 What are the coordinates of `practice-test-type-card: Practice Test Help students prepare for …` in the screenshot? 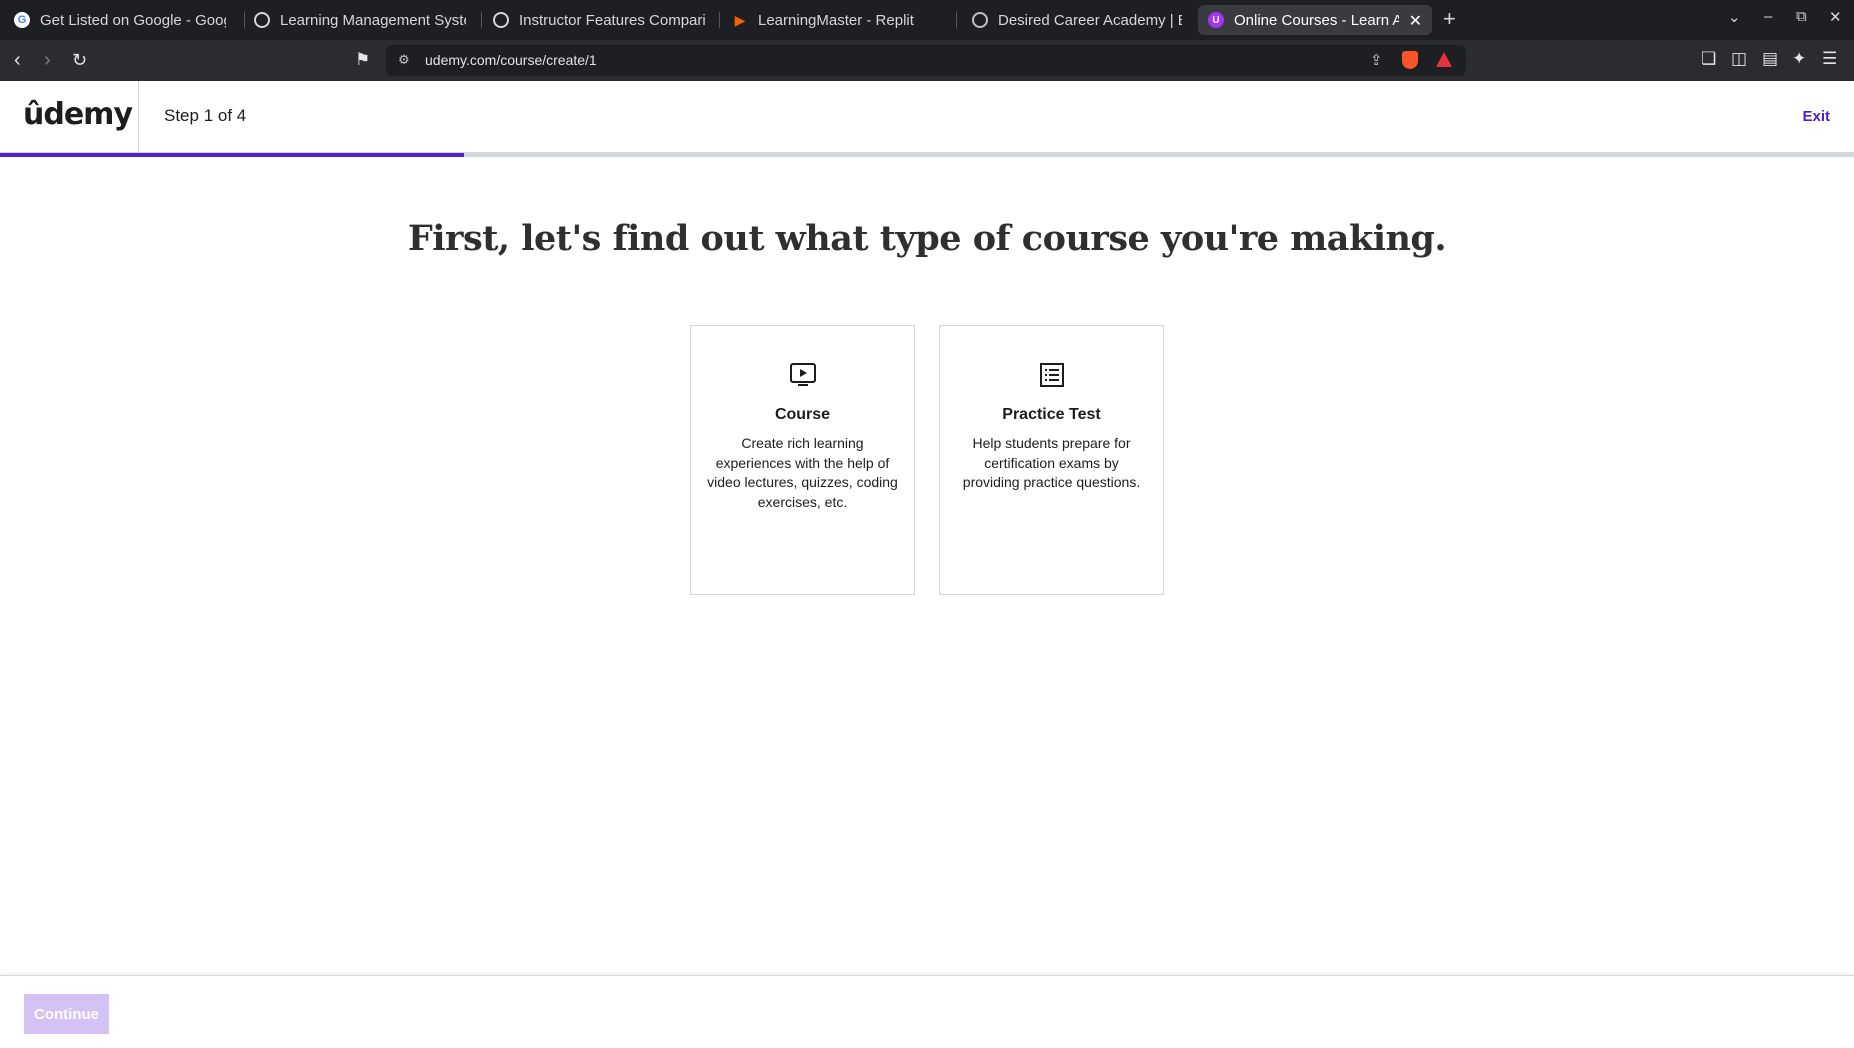 It's located at (1051, 460).